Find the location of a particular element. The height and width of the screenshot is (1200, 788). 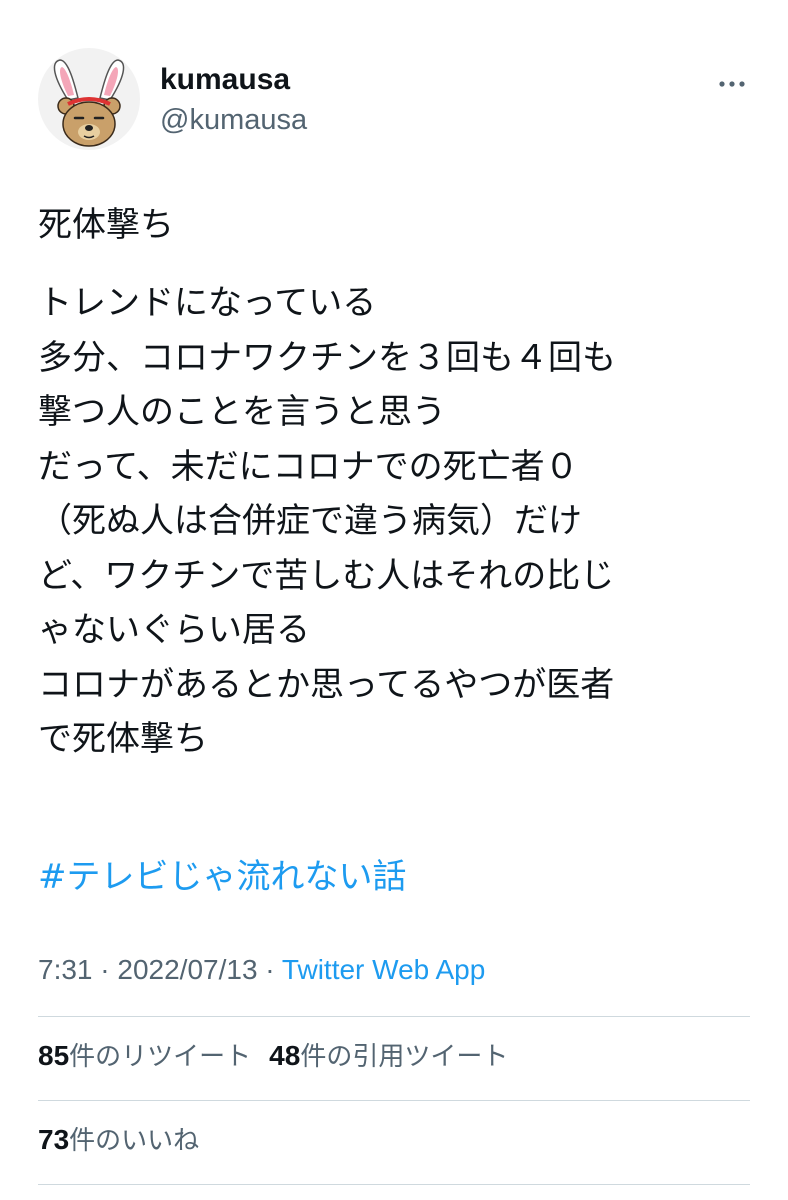

tweet-line: ゃないぐらい居る is located at coordinates (174, 630).